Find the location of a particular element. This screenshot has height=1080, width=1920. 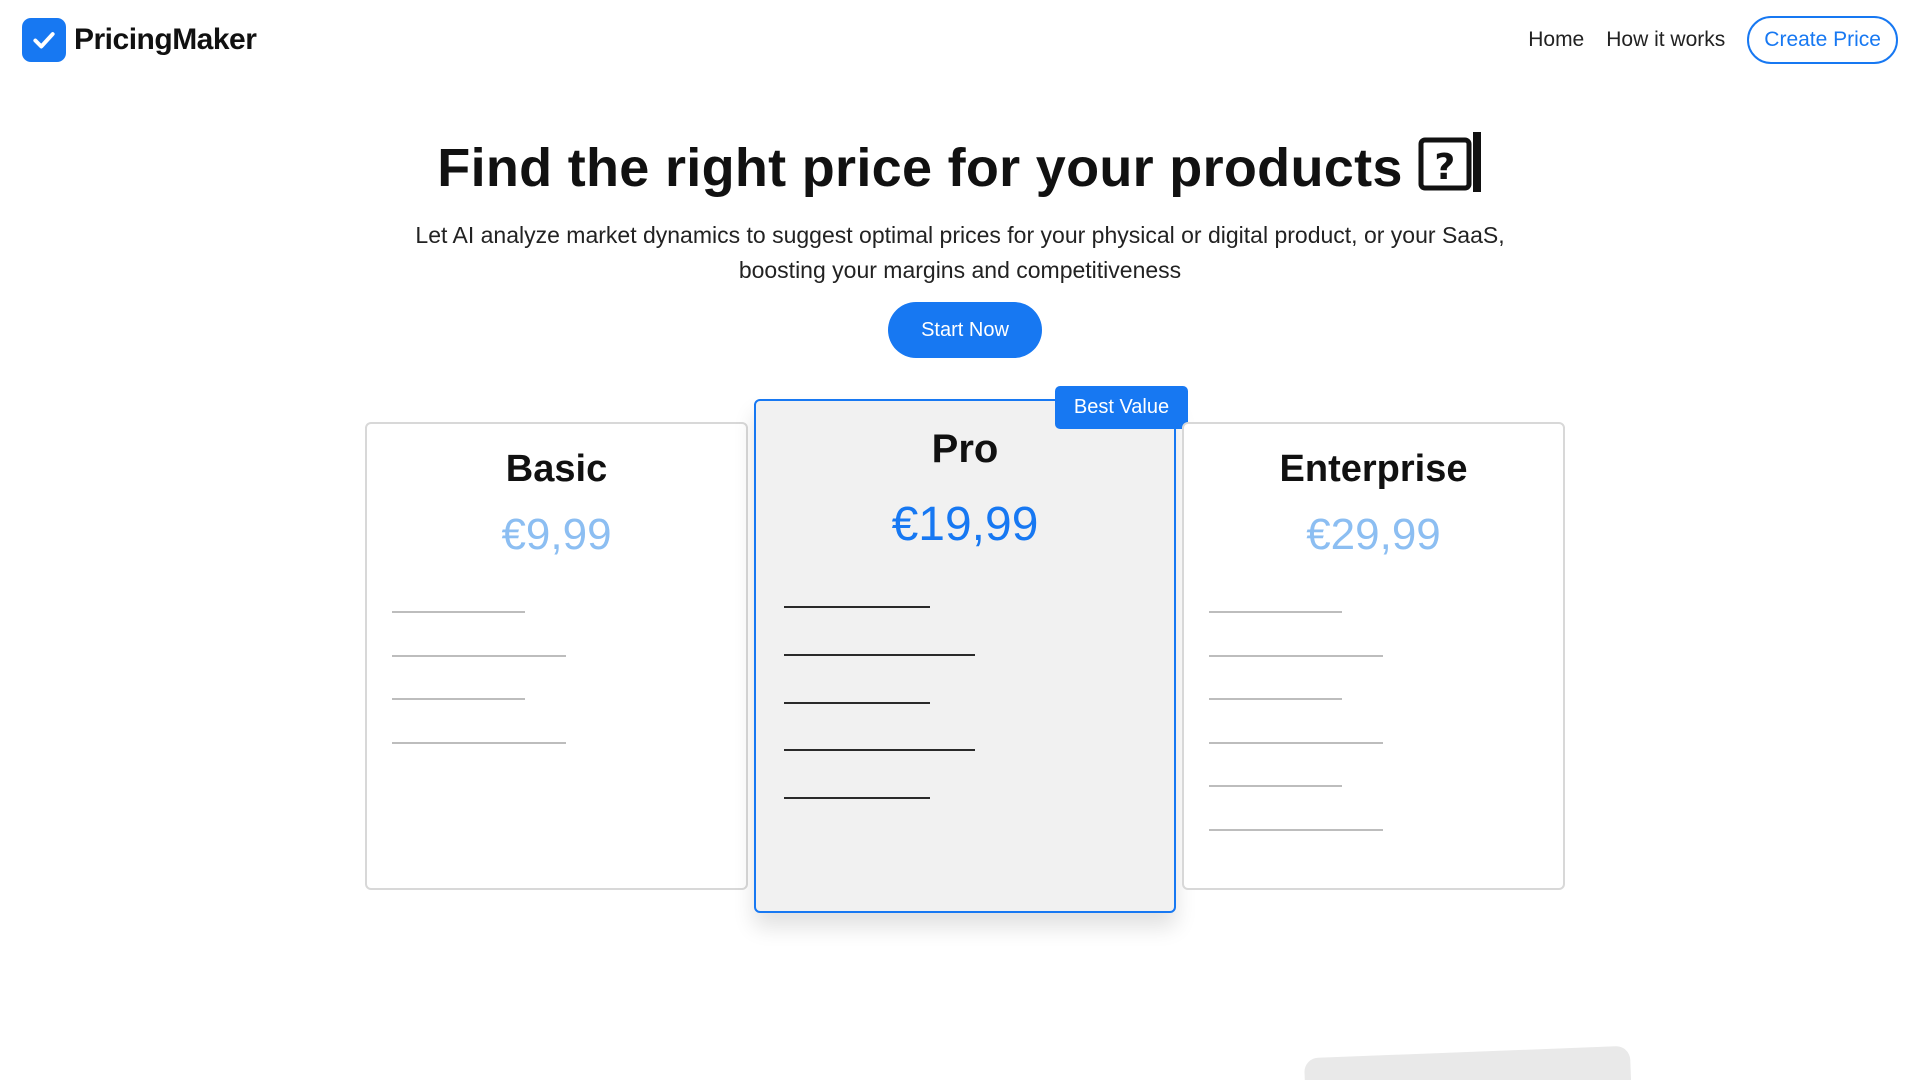

plan-name: Pro is located at coordinates (965, 449).